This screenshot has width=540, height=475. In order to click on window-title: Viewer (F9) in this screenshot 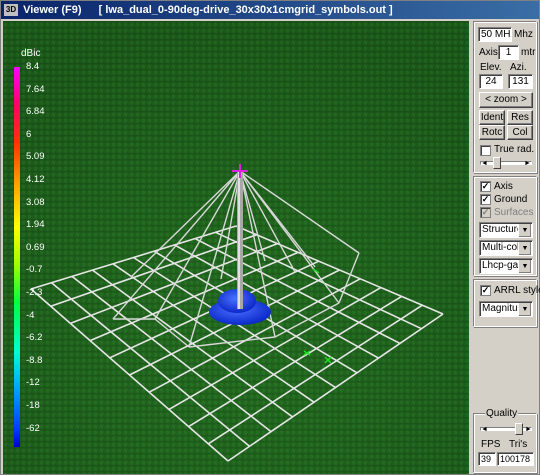, I will do `click(52, 10)`.